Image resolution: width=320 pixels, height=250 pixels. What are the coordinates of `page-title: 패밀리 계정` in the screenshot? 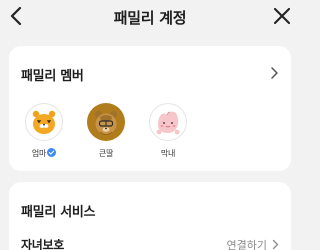 It's located at (150, 18).